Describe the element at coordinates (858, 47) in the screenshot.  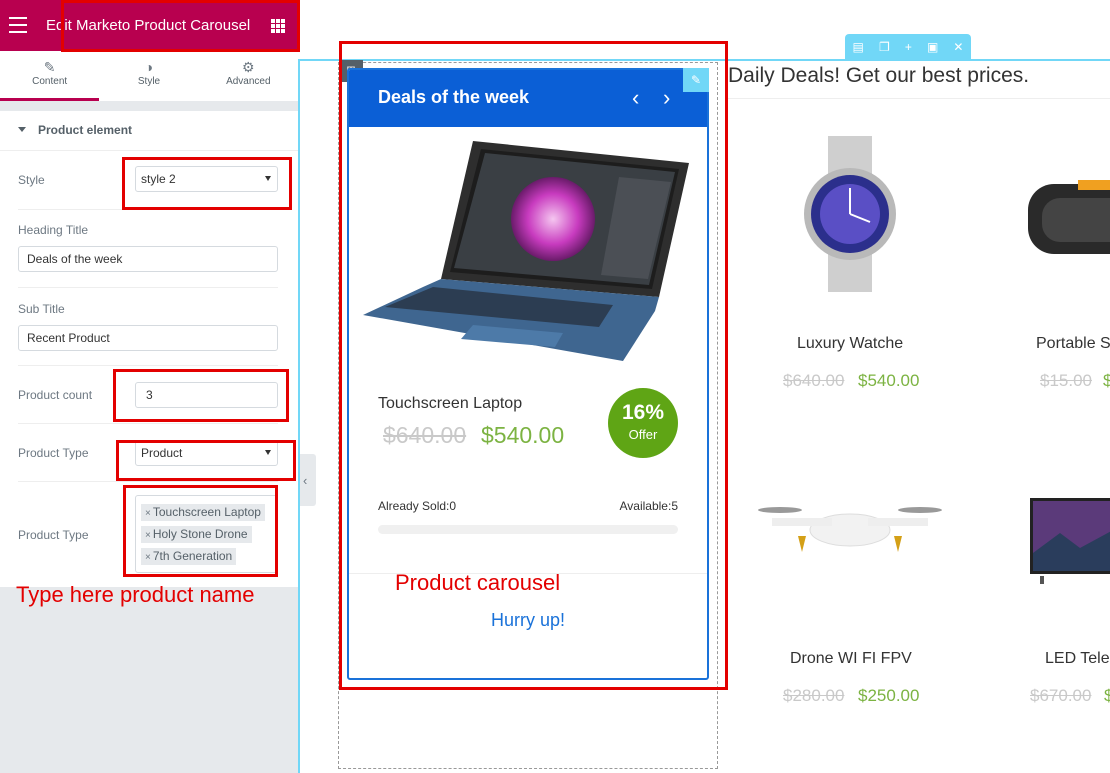
I see `columns-icon: ▤` at that location.